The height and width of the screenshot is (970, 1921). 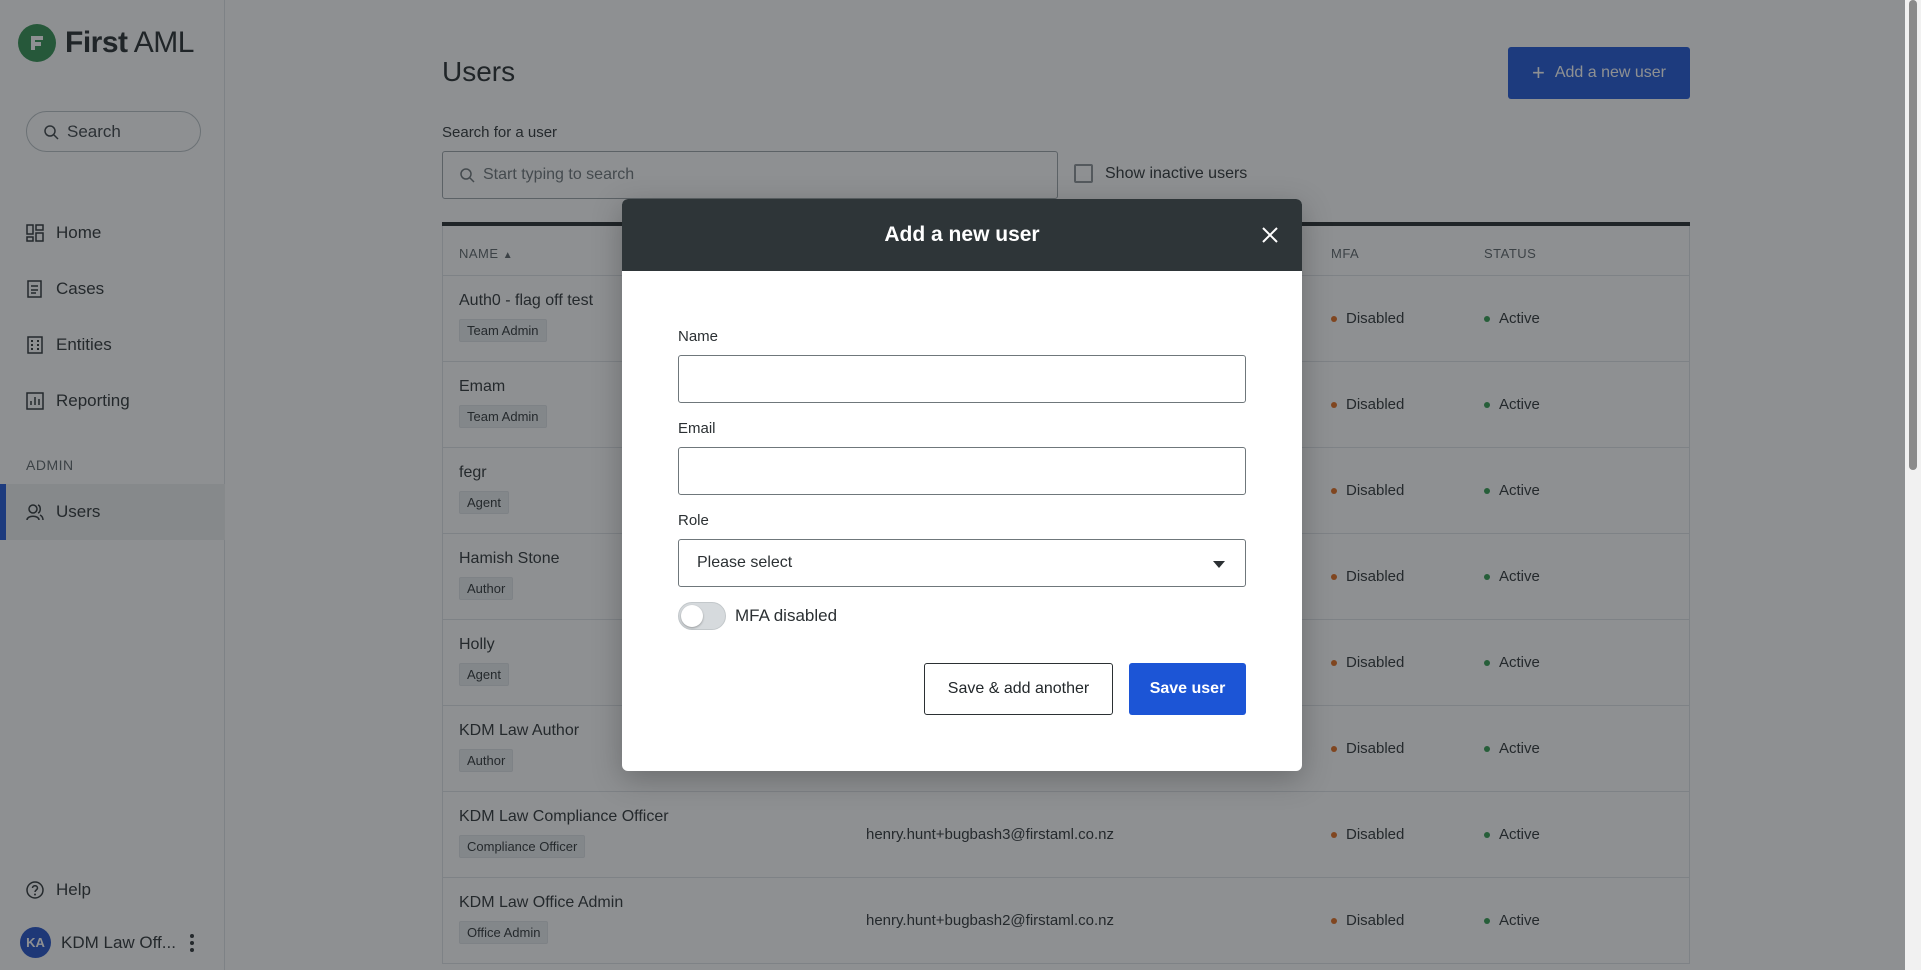 What do you see at coordinates (962, 471) in the screenshot?
I see `email-field` at bounding box center [962, 471].